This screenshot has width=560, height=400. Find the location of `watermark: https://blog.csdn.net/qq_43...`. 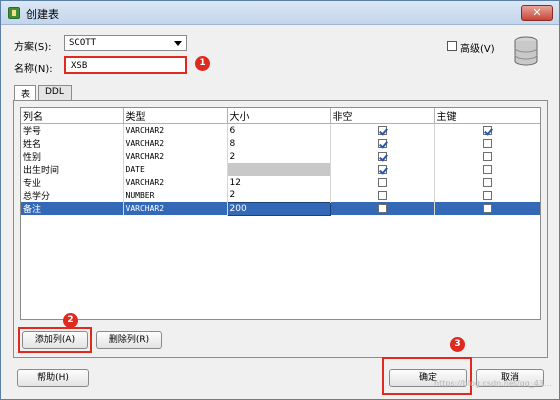

watermark: https://blog.csdn.net/qq_43... is located at coordinates (493, 383).